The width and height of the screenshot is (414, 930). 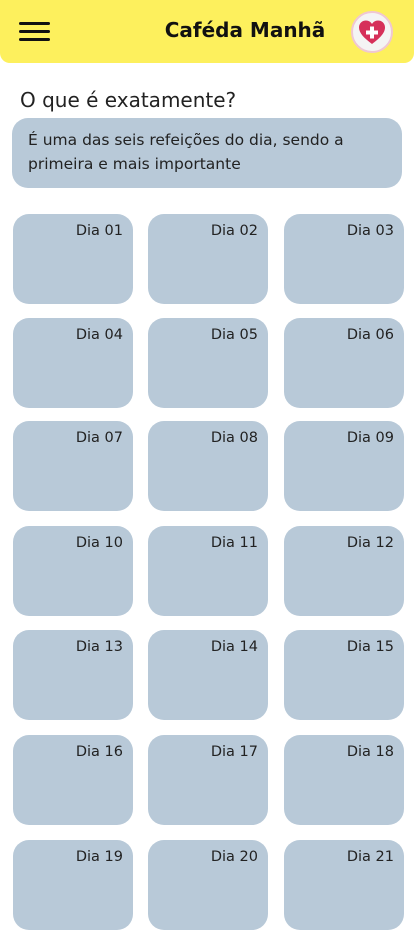 What do you see at coordinates (370, 438) in the screenshot?
I see `day-card-label: Dia 09` at bounding box center [370, 438].